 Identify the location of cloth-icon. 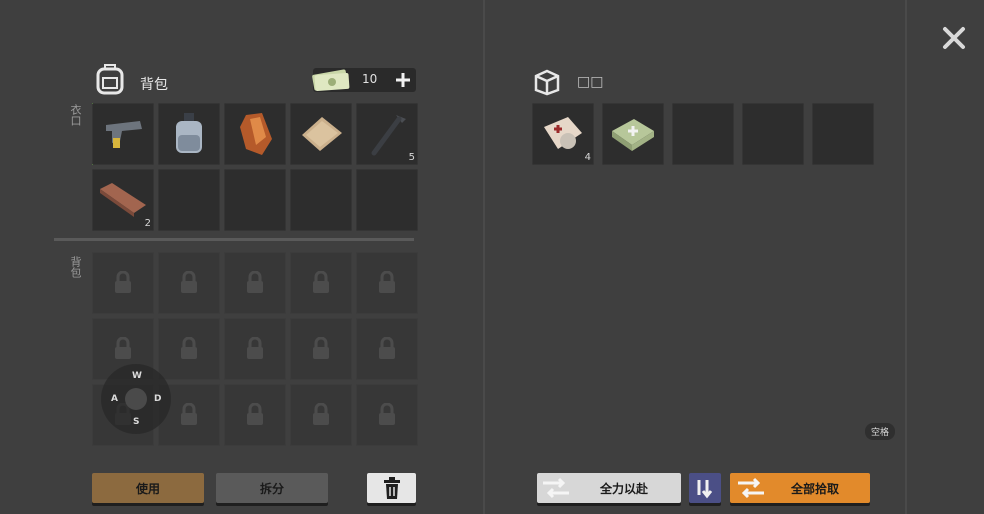
(322, 134).